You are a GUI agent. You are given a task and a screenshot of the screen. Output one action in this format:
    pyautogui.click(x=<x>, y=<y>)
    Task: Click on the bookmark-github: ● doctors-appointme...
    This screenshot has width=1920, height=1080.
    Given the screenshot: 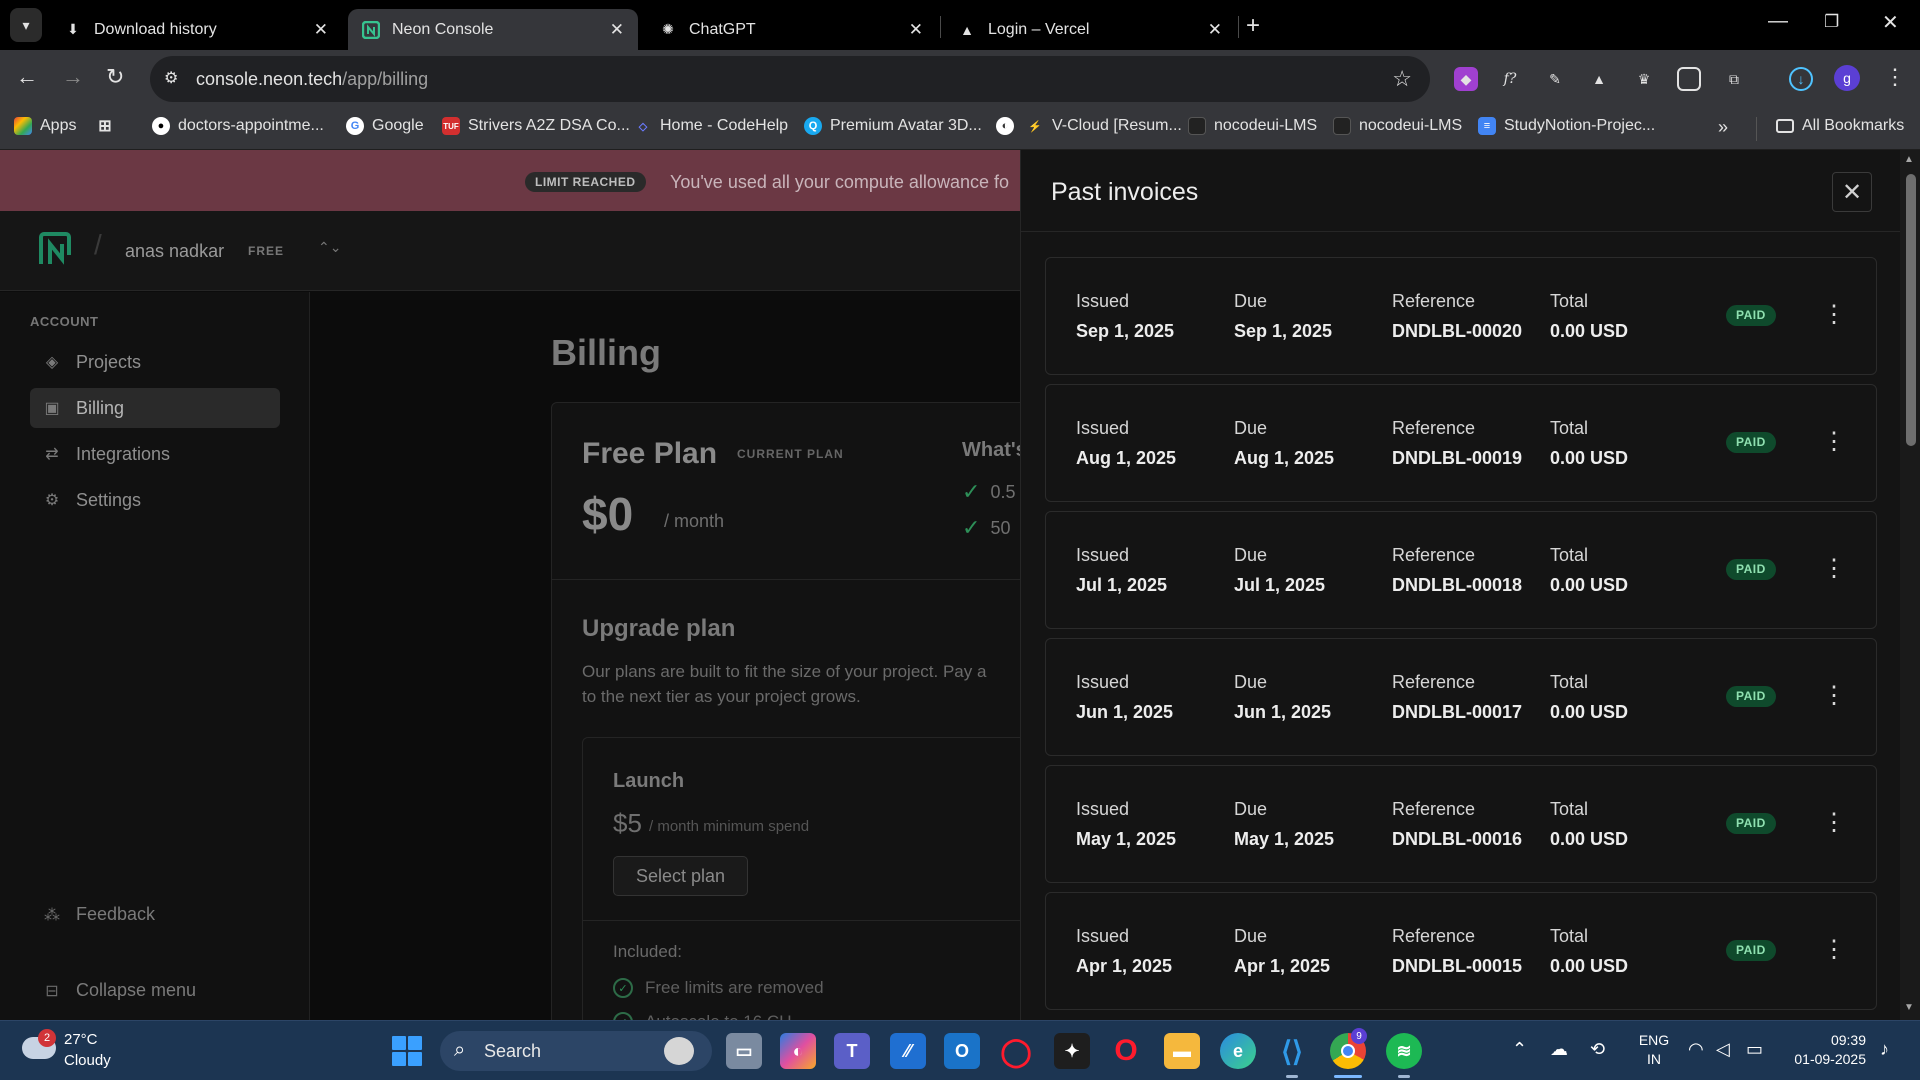 What is the action you would take?
    pyautogui.click(x=238, y=126)
    